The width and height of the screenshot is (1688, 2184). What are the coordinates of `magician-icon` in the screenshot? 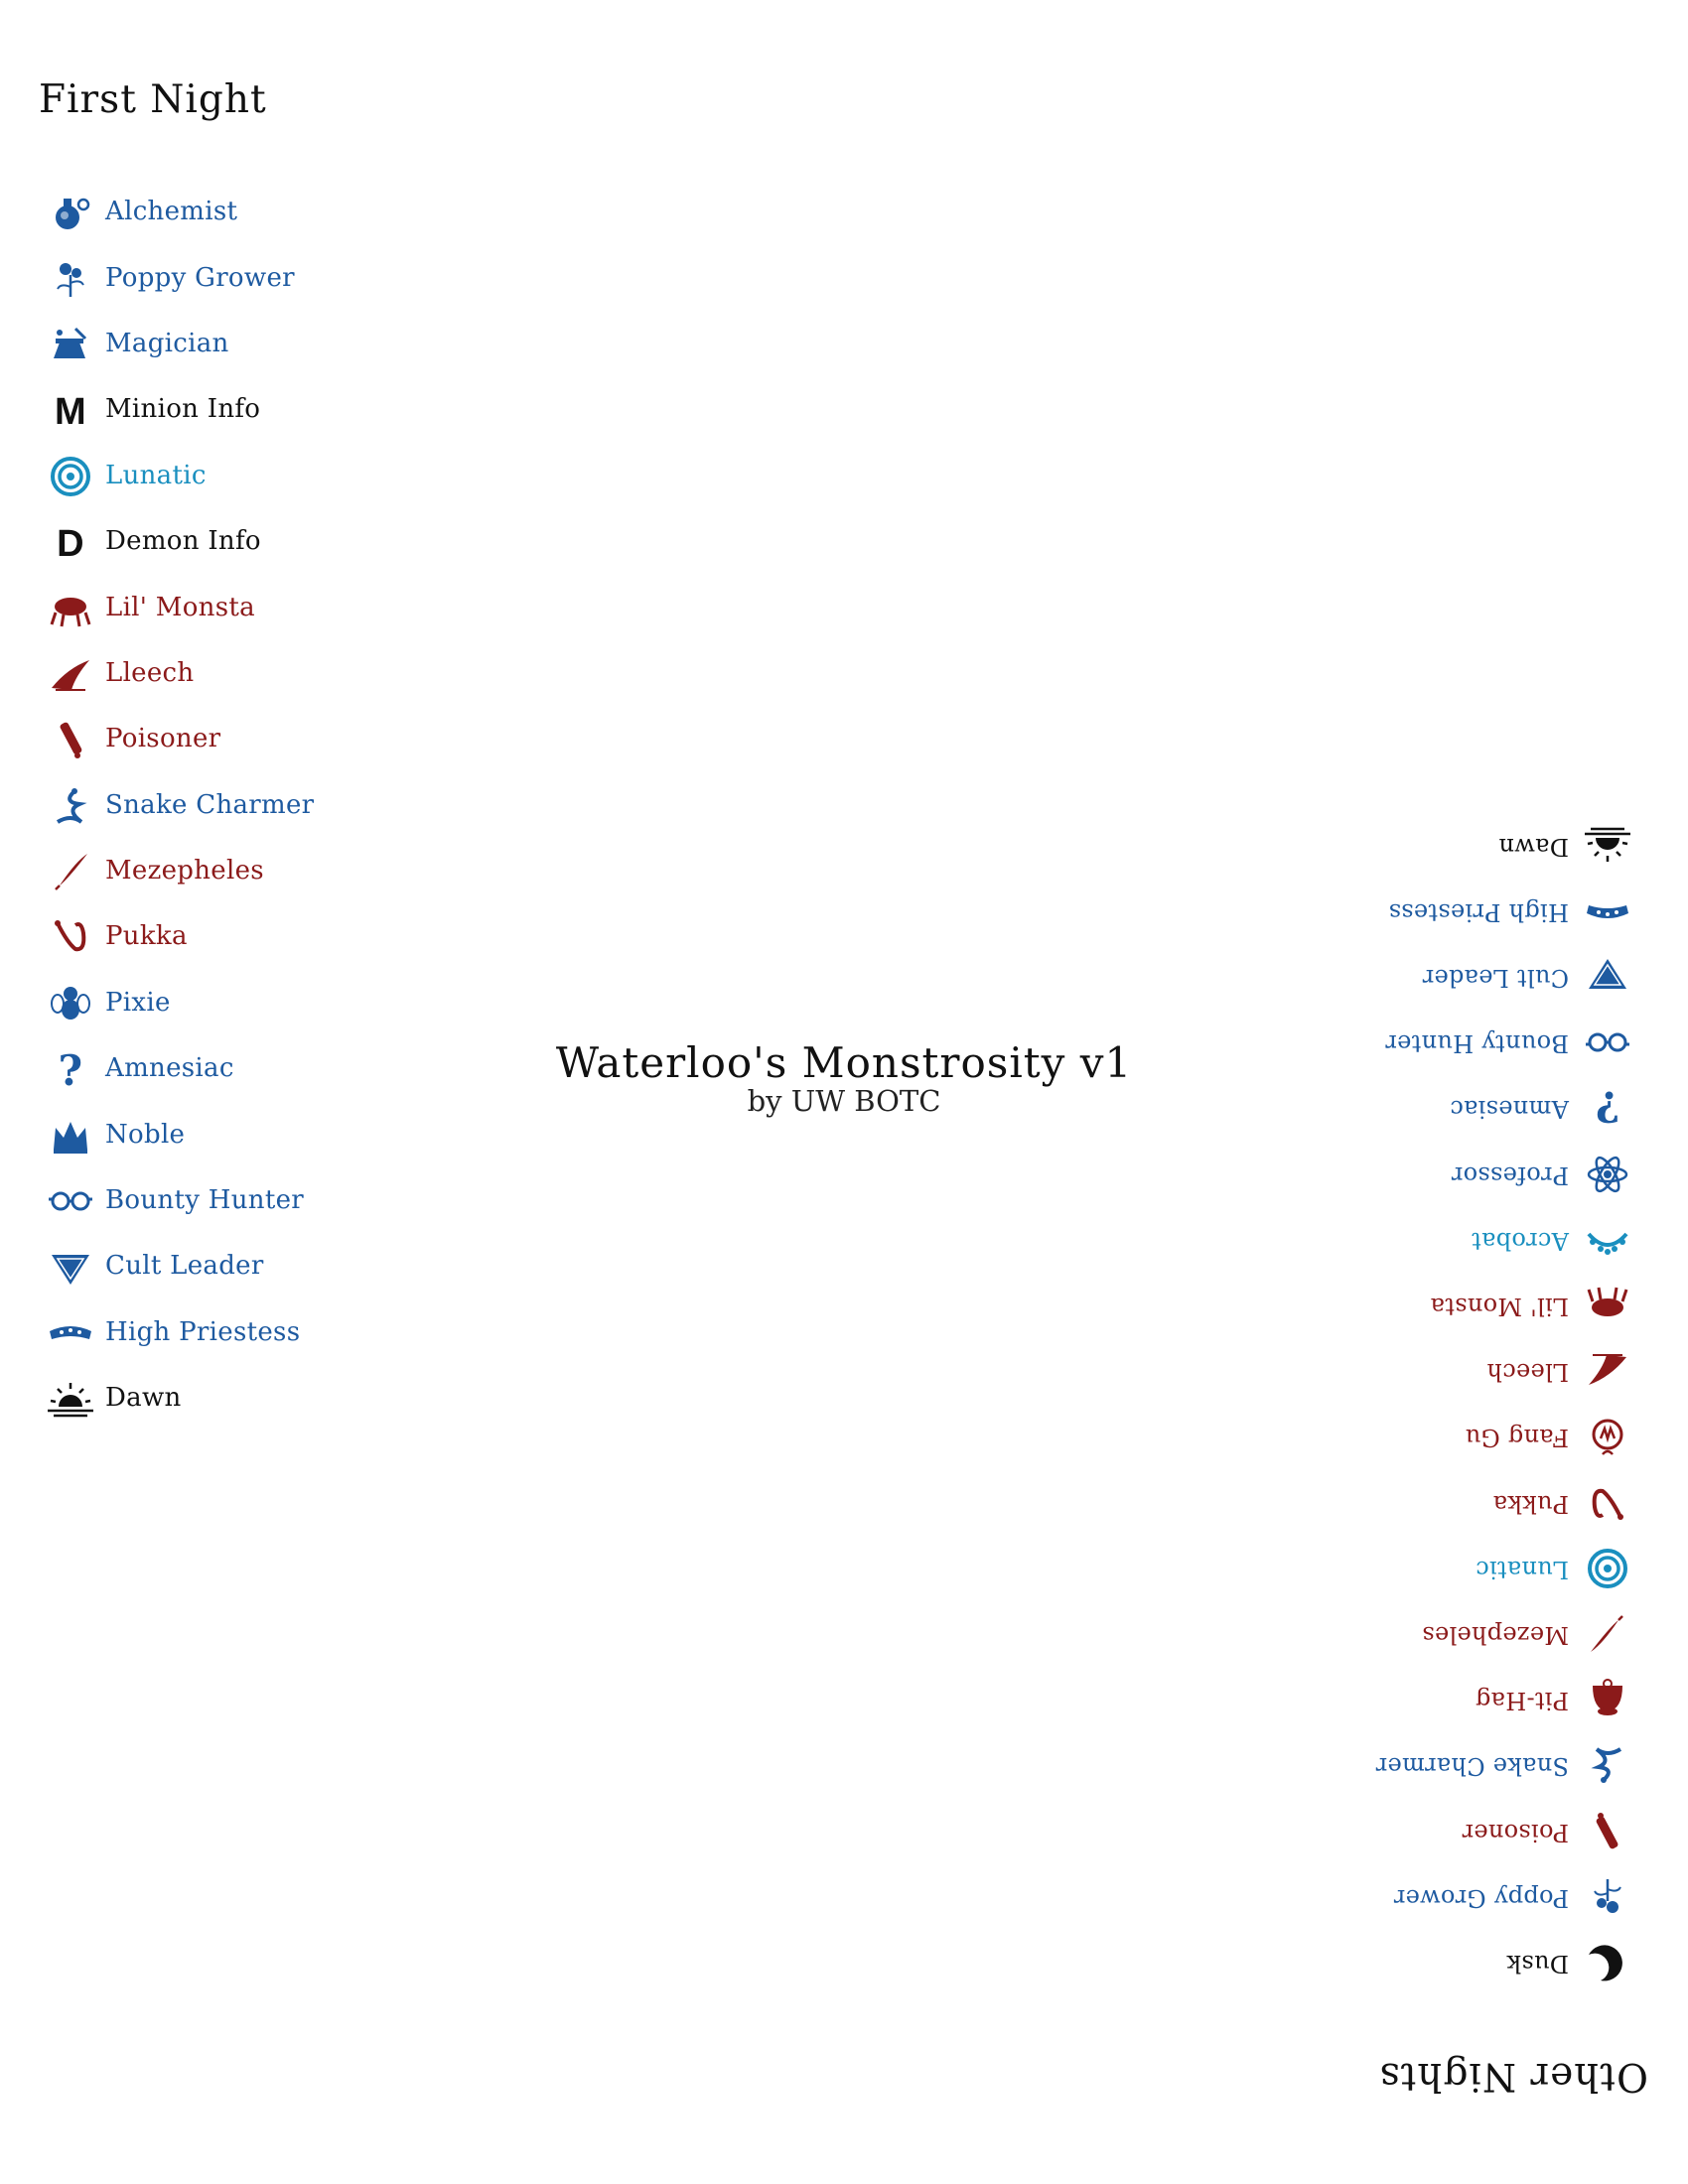 It's located at (70, 343).